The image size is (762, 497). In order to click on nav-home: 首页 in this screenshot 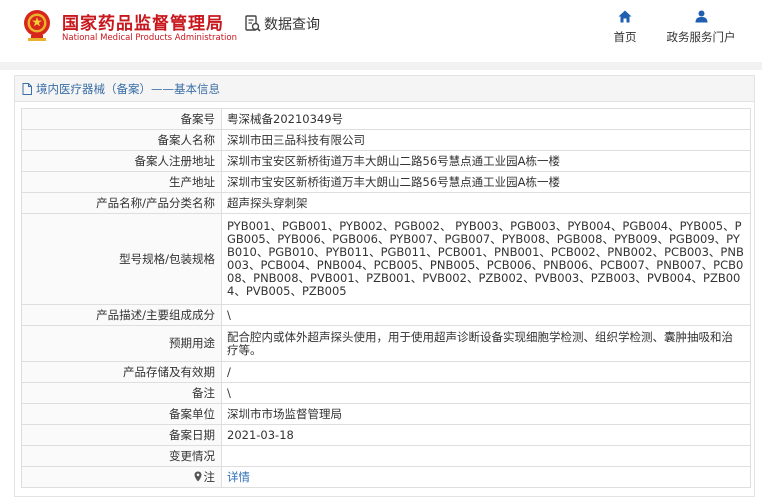, I will do `click(625, 27)`.